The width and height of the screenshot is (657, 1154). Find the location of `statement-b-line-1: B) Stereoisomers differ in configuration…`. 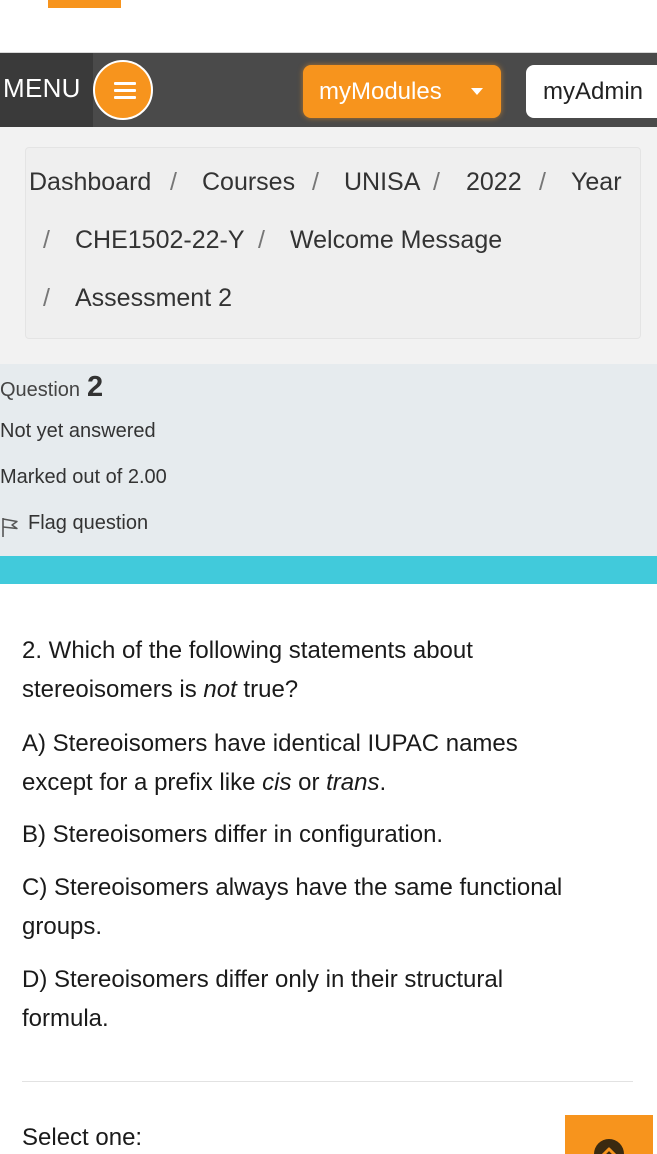

statement-b-line-1: B) Stereoisomers differ in configuration… is located at coordinates (233, 834).